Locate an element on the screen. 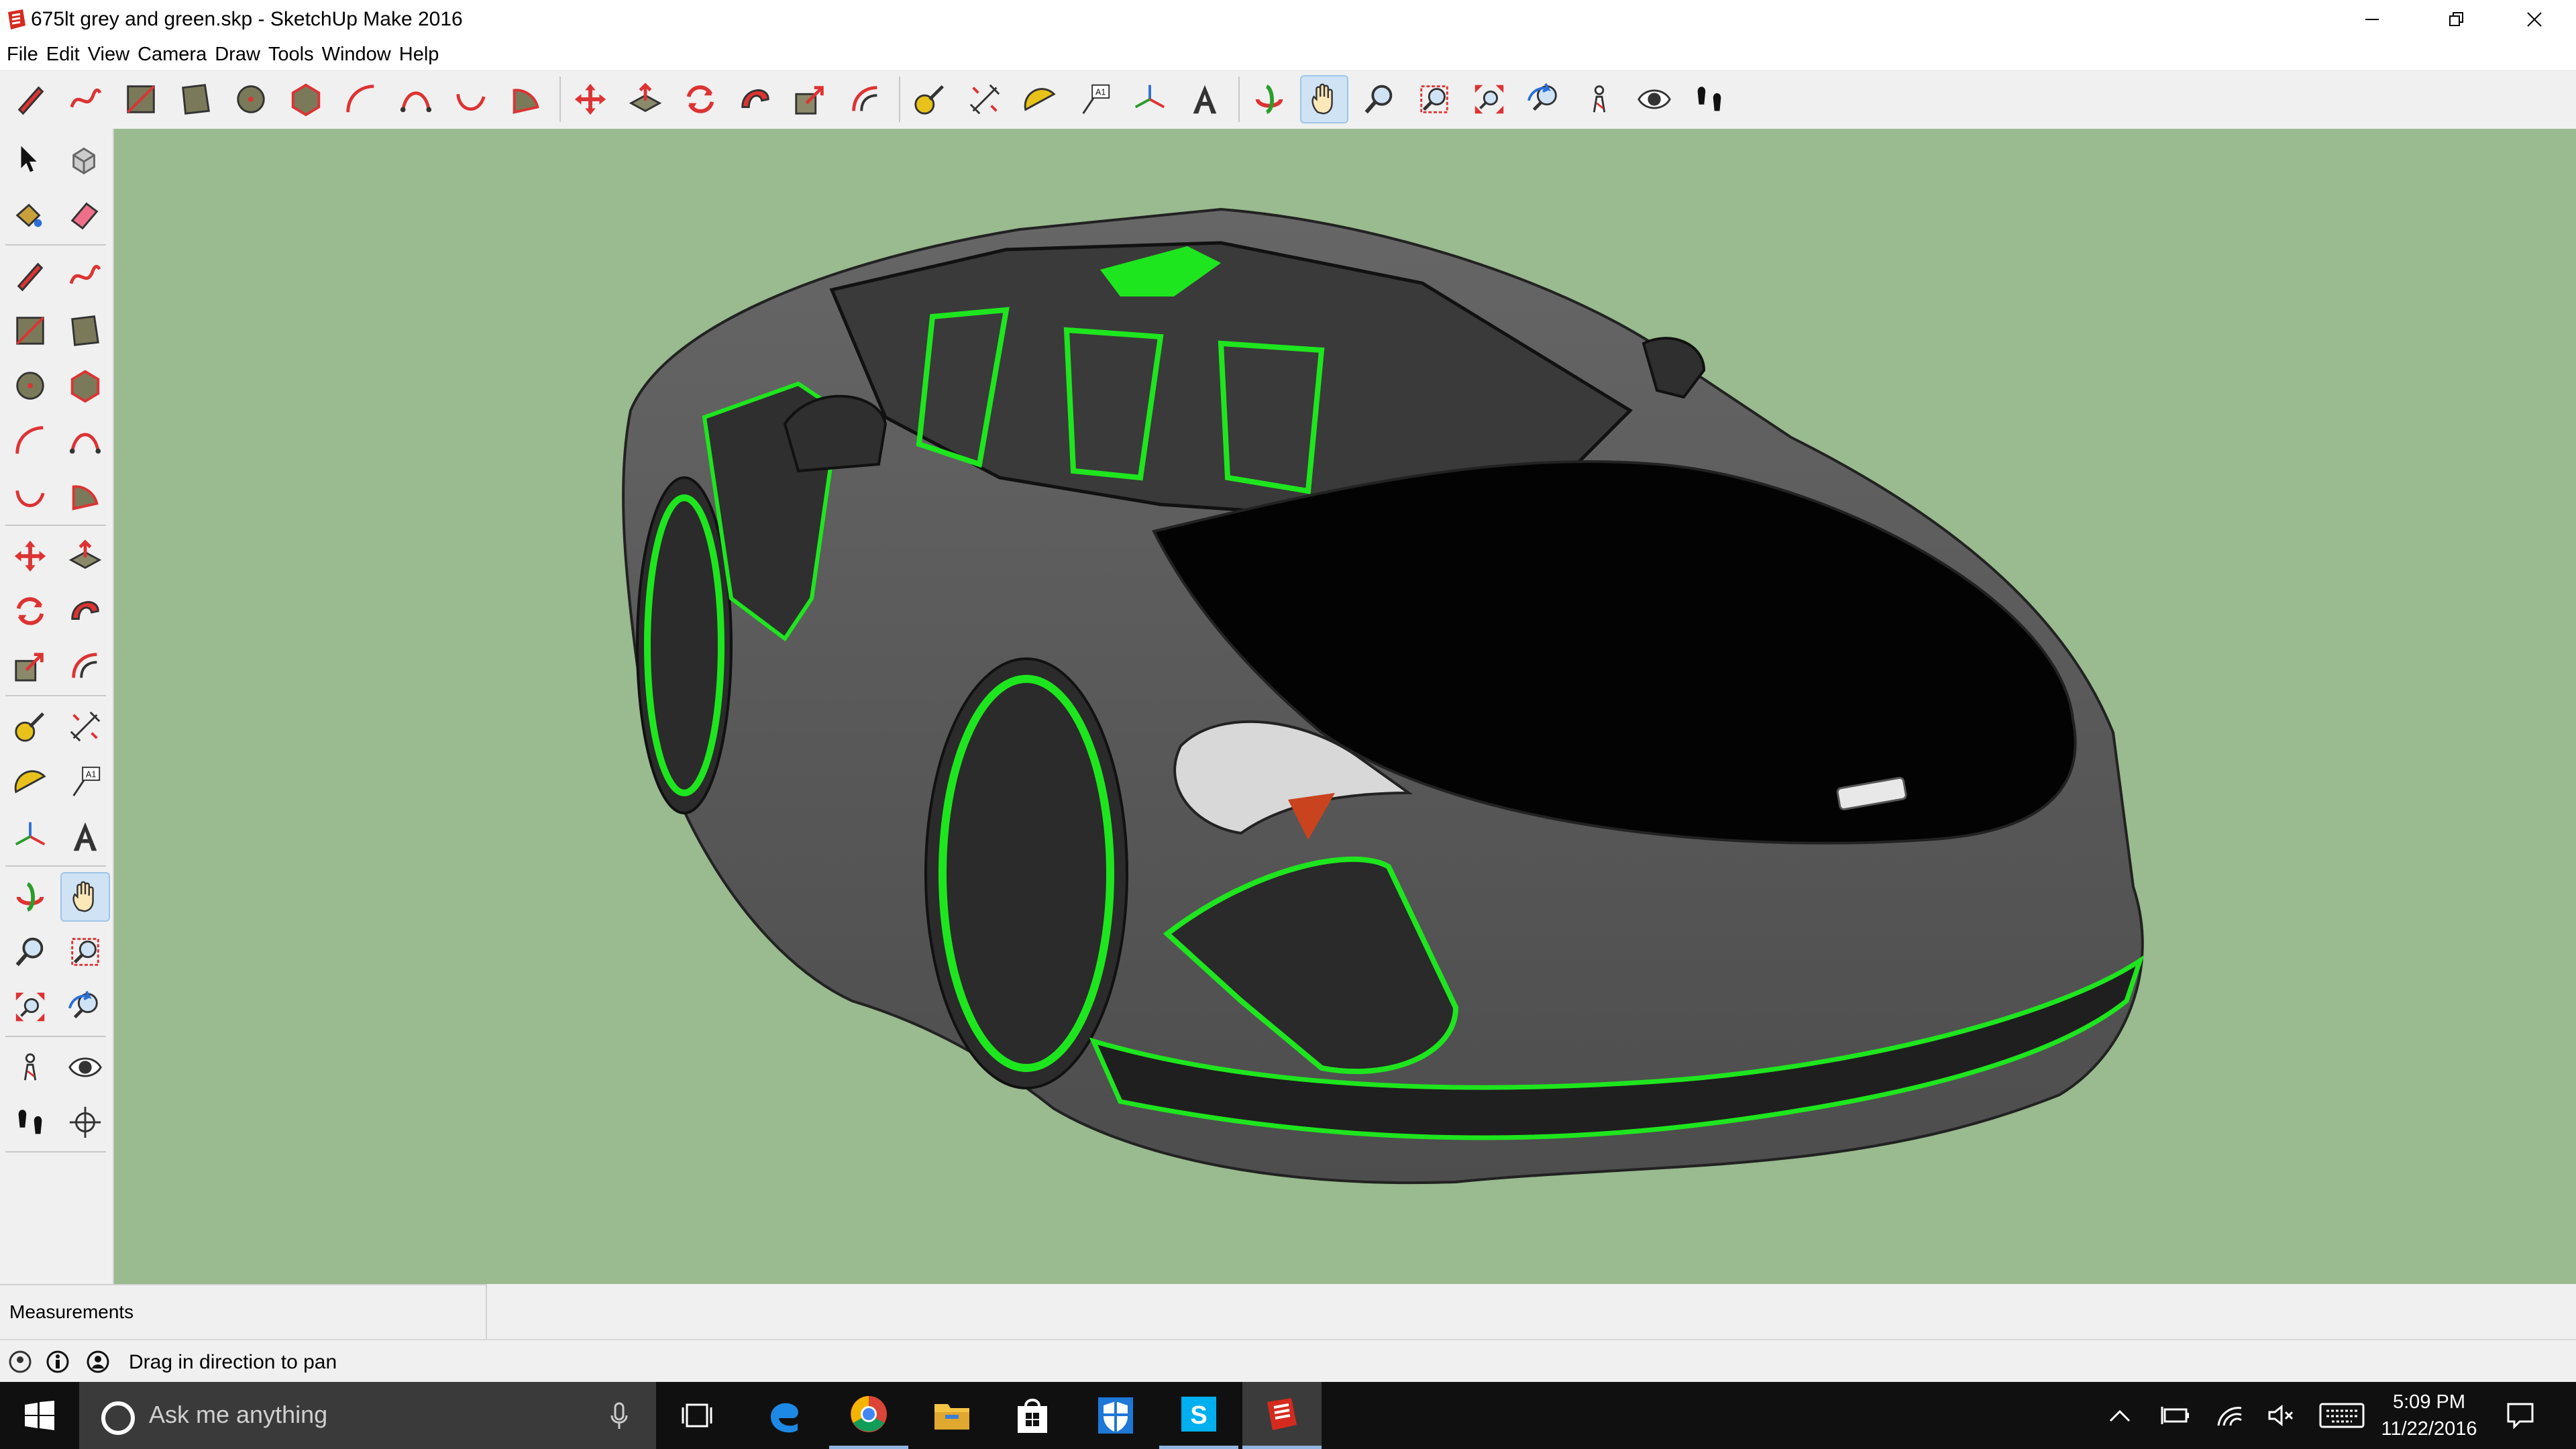 The height and width of the screenshot is (1449, 2576). volume-button is located at coordinates (2281, 1415).